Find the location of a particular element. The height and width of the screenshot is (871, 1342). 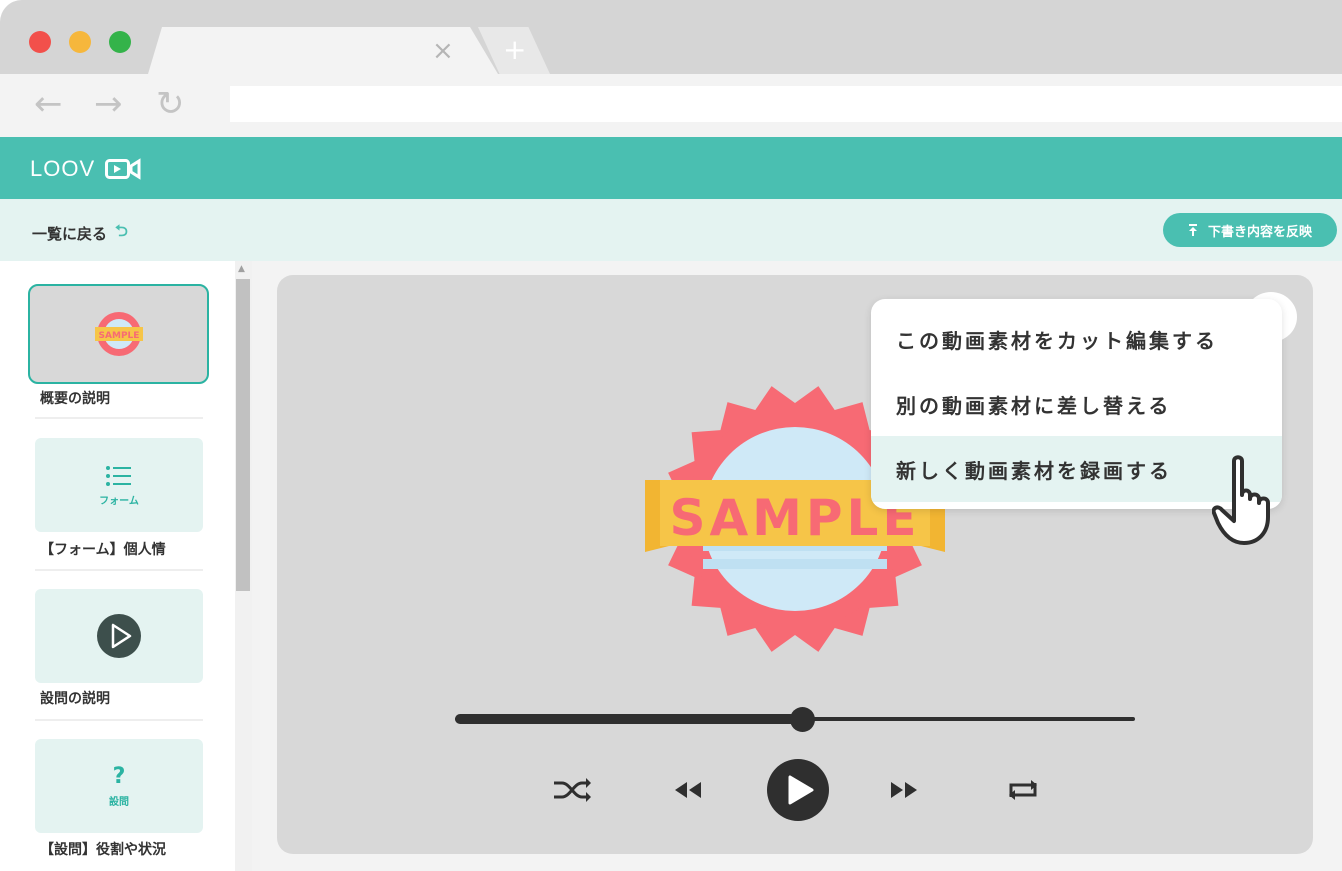

url-bar is located at coordinates (786, 104).